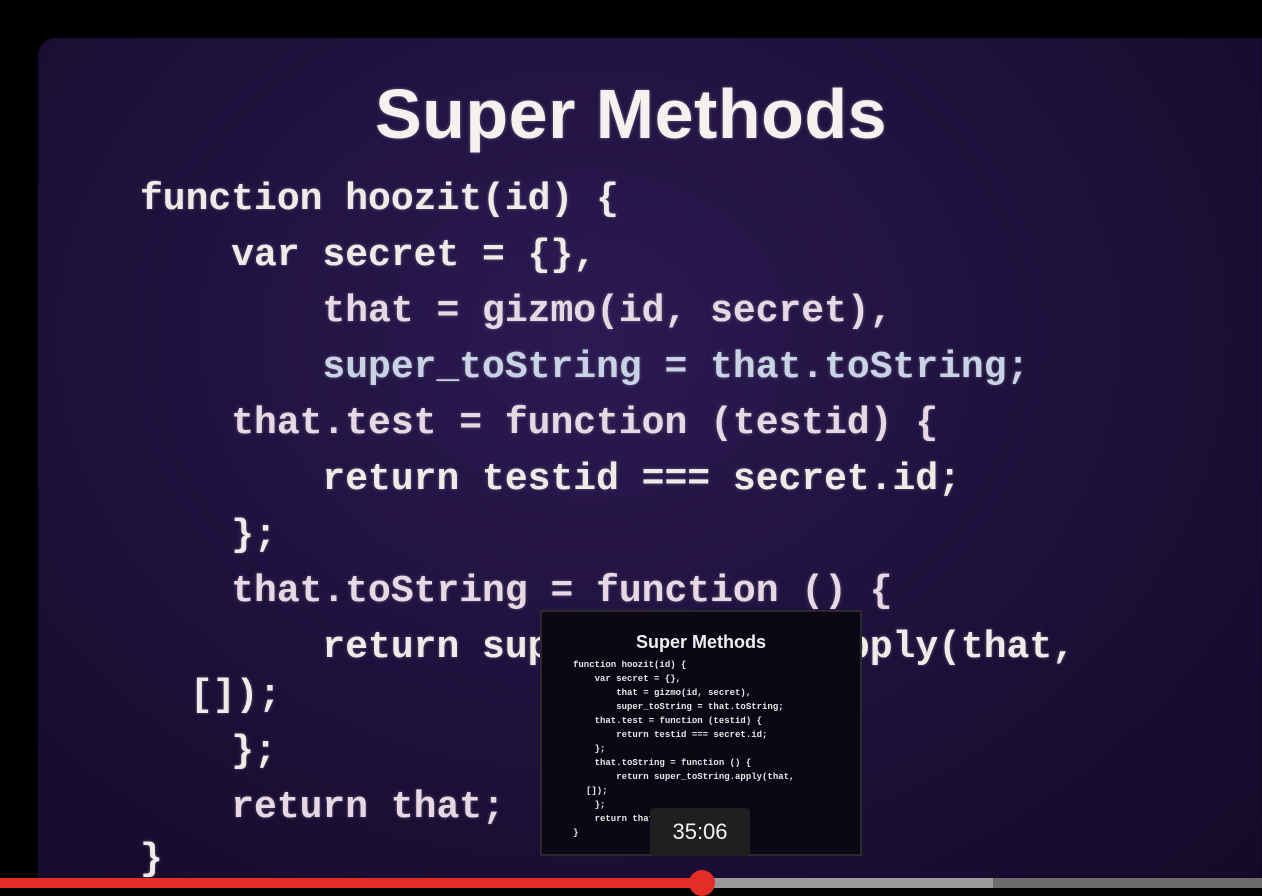 The height and width of the screenshot is (896, 1262). What do you see at coordinates (630, 665) in the screenshot?
I see `preview-code-line: function hoozit(id) {` at bounding box center [630, 665].